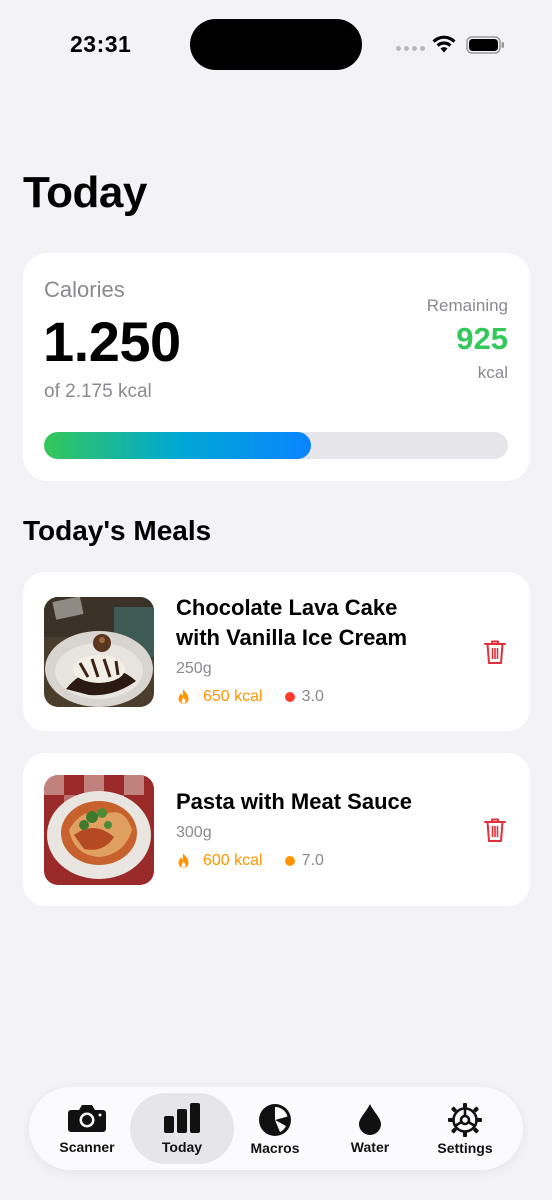 Image resolution: width=552 pixels, height=1200 pixels. I want to click on tab-scanner: Scanner, so click(87, 1128).